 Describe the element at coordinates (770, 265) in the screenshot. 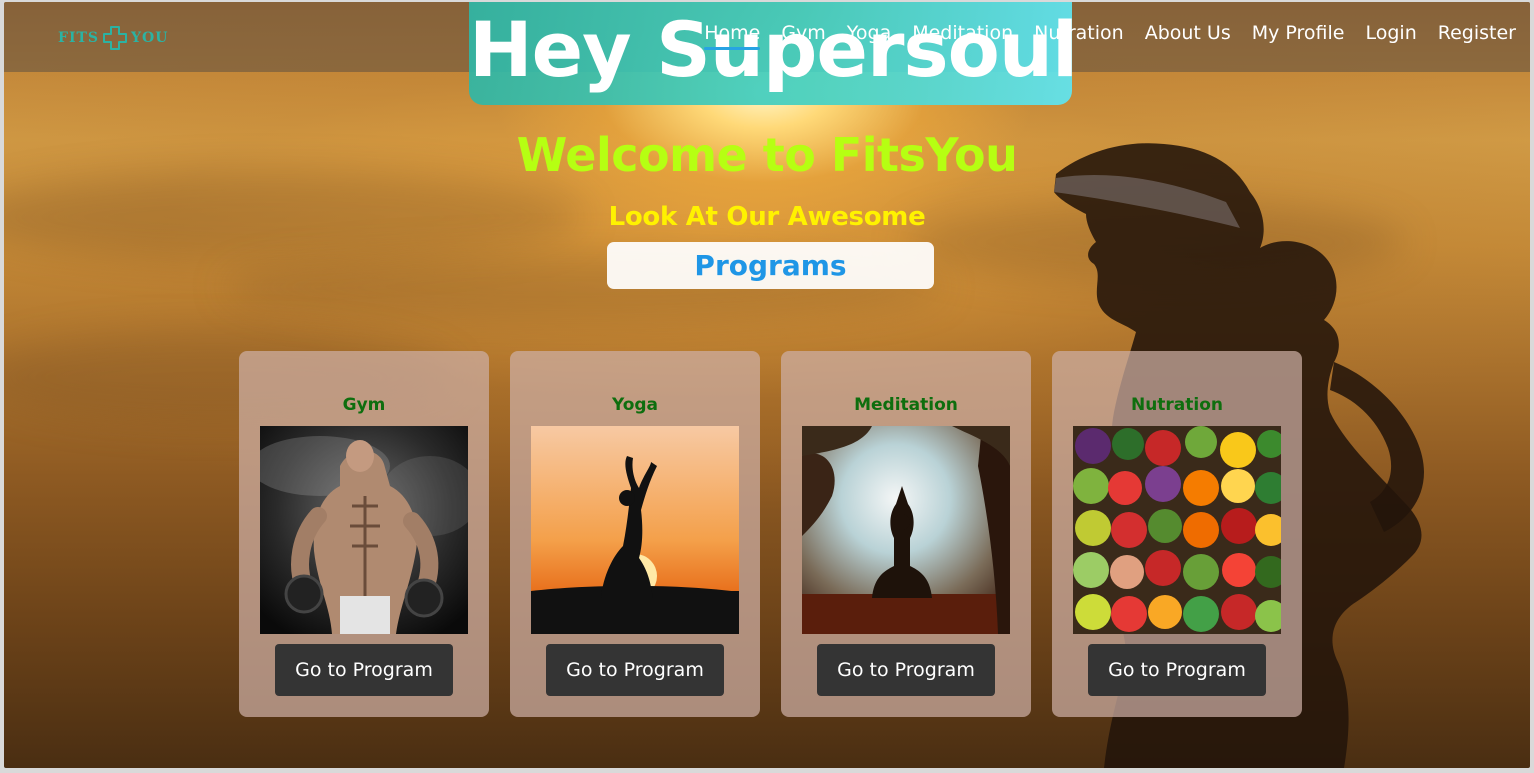

I see `programs-heading: Programs` at that location.